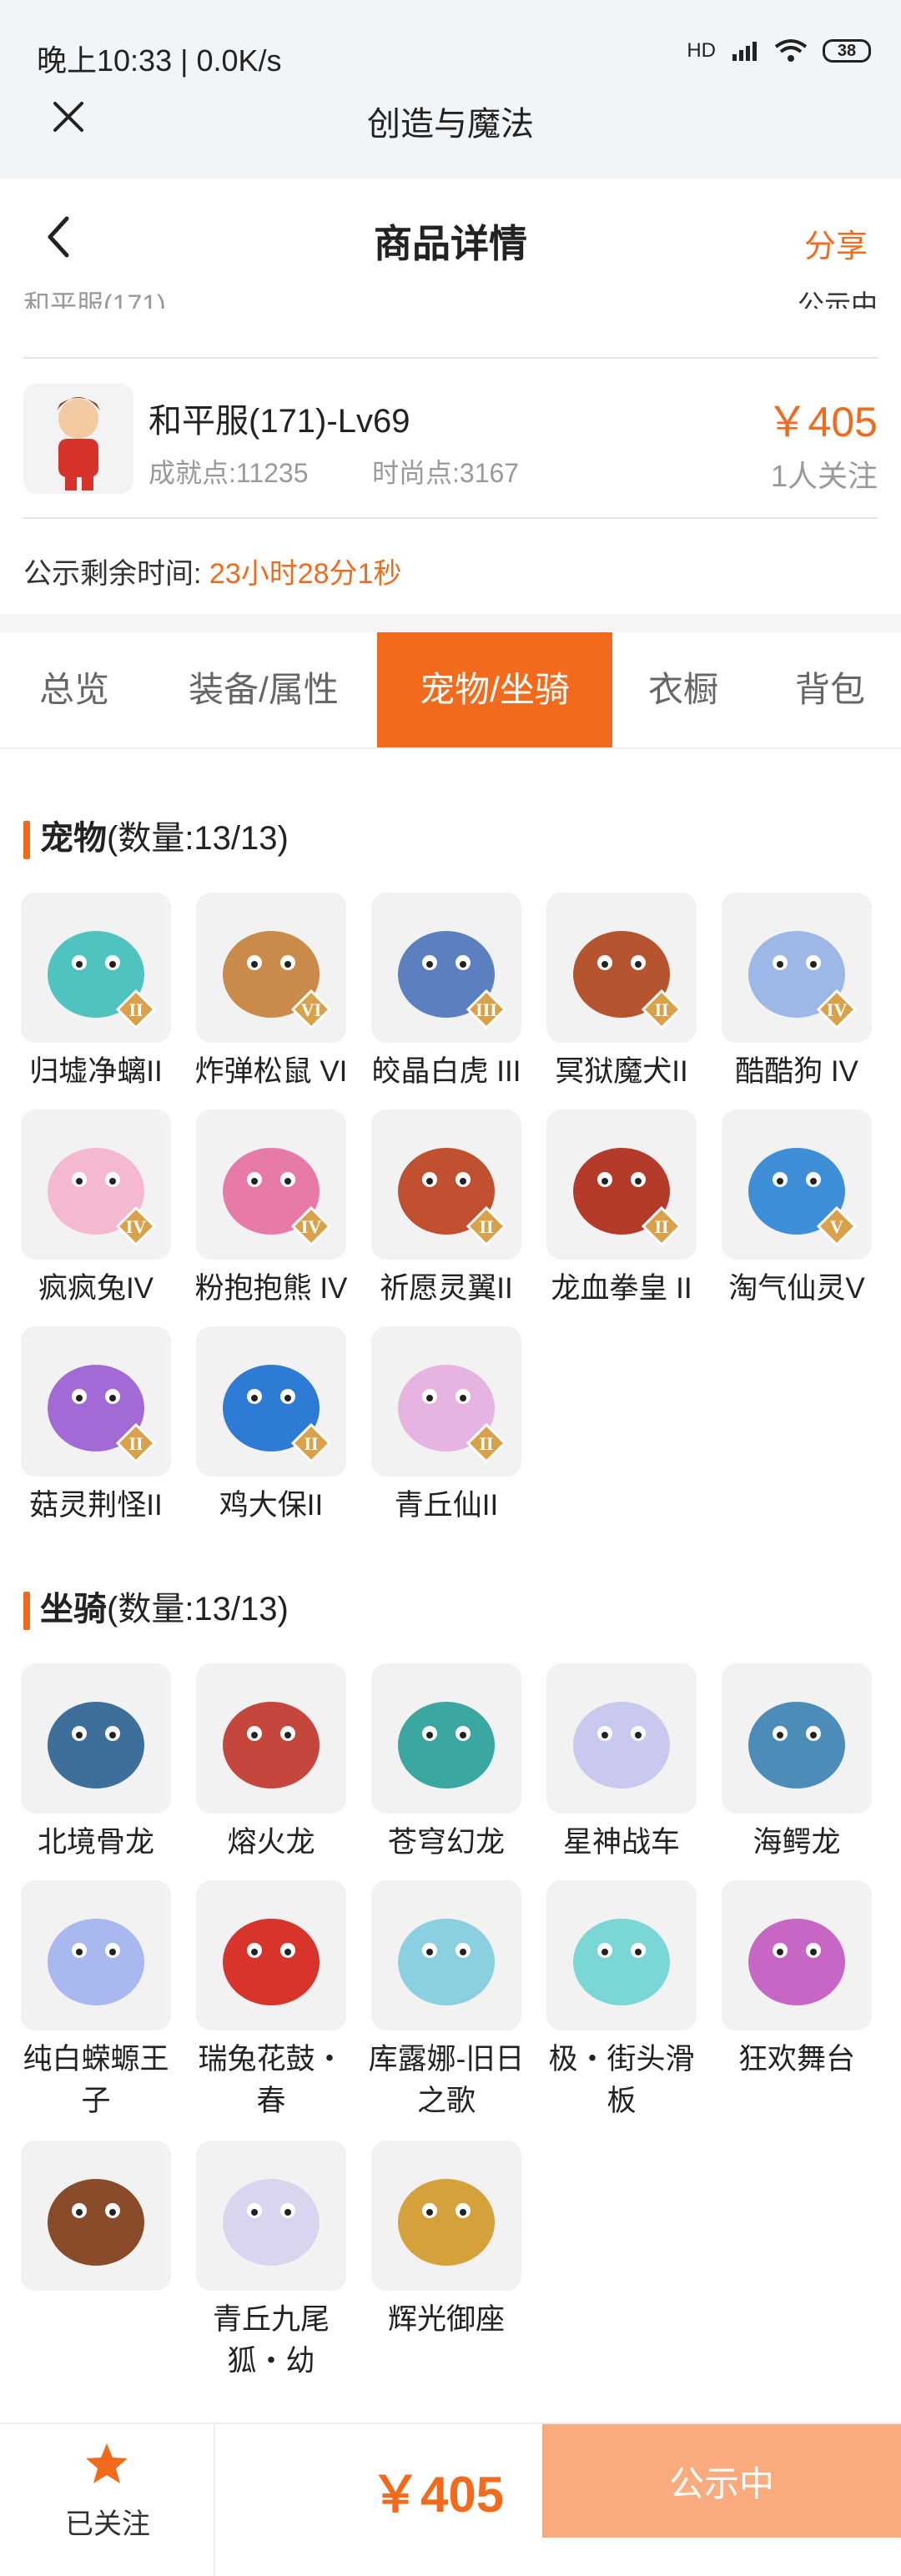 The width and height of the screenshot is (901, 2576). I want to click on mount-name: 瑞兔花鼓・春, so click(271, 2080).